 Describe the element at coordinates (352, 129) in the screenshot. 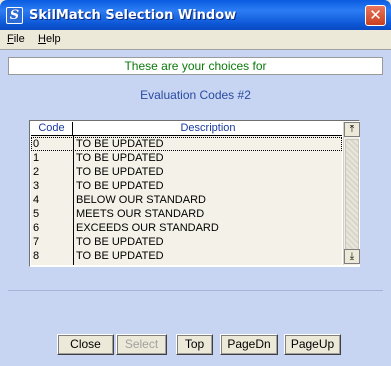

I see `scroll-to-top-button: ⤒` at that location.